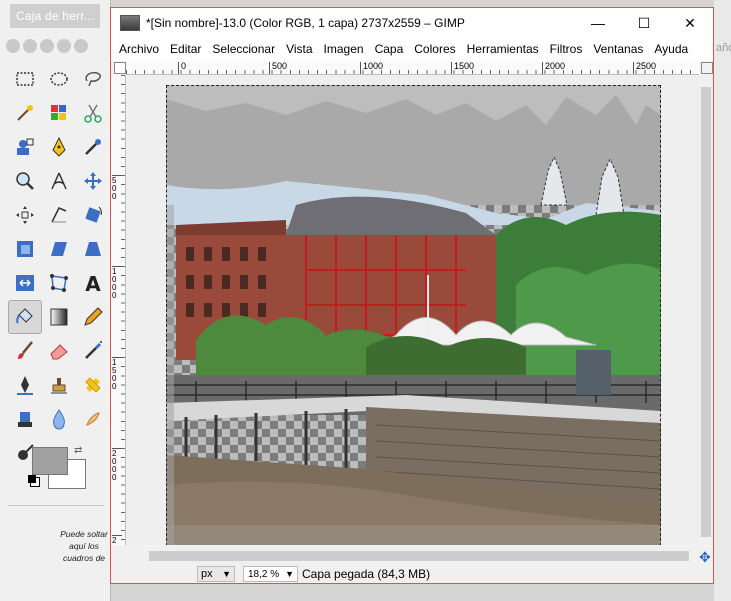  I want to click on menu-editar: Editar, so click(185, 49).